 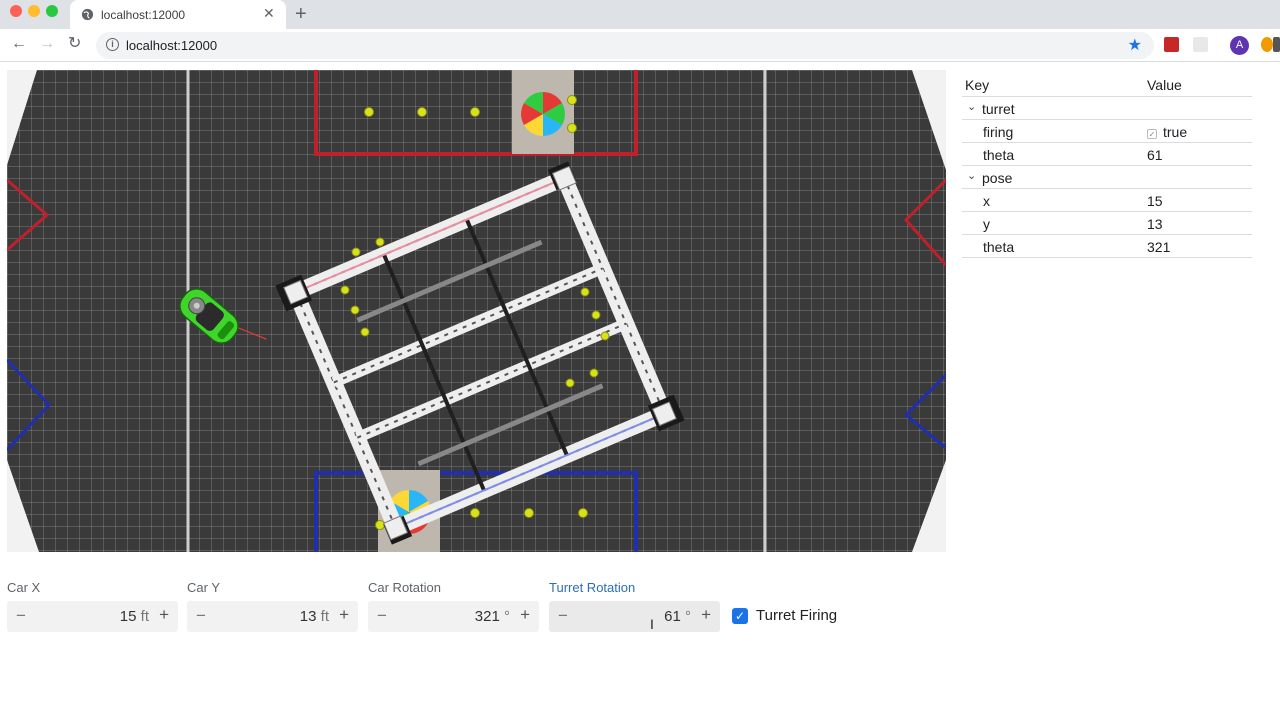 What do you see at coordinates (453, 616) in the screenshot?
I see `car-rotation-stepper: − 321 ° +` at bounding box center [453, 616].